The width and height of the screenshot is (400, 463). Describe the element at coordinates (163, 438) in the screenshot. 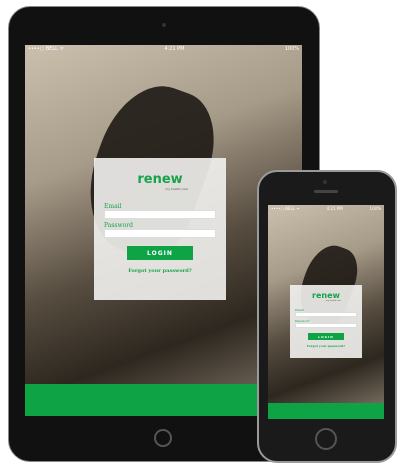

I see `ipad-home-button` at that location.